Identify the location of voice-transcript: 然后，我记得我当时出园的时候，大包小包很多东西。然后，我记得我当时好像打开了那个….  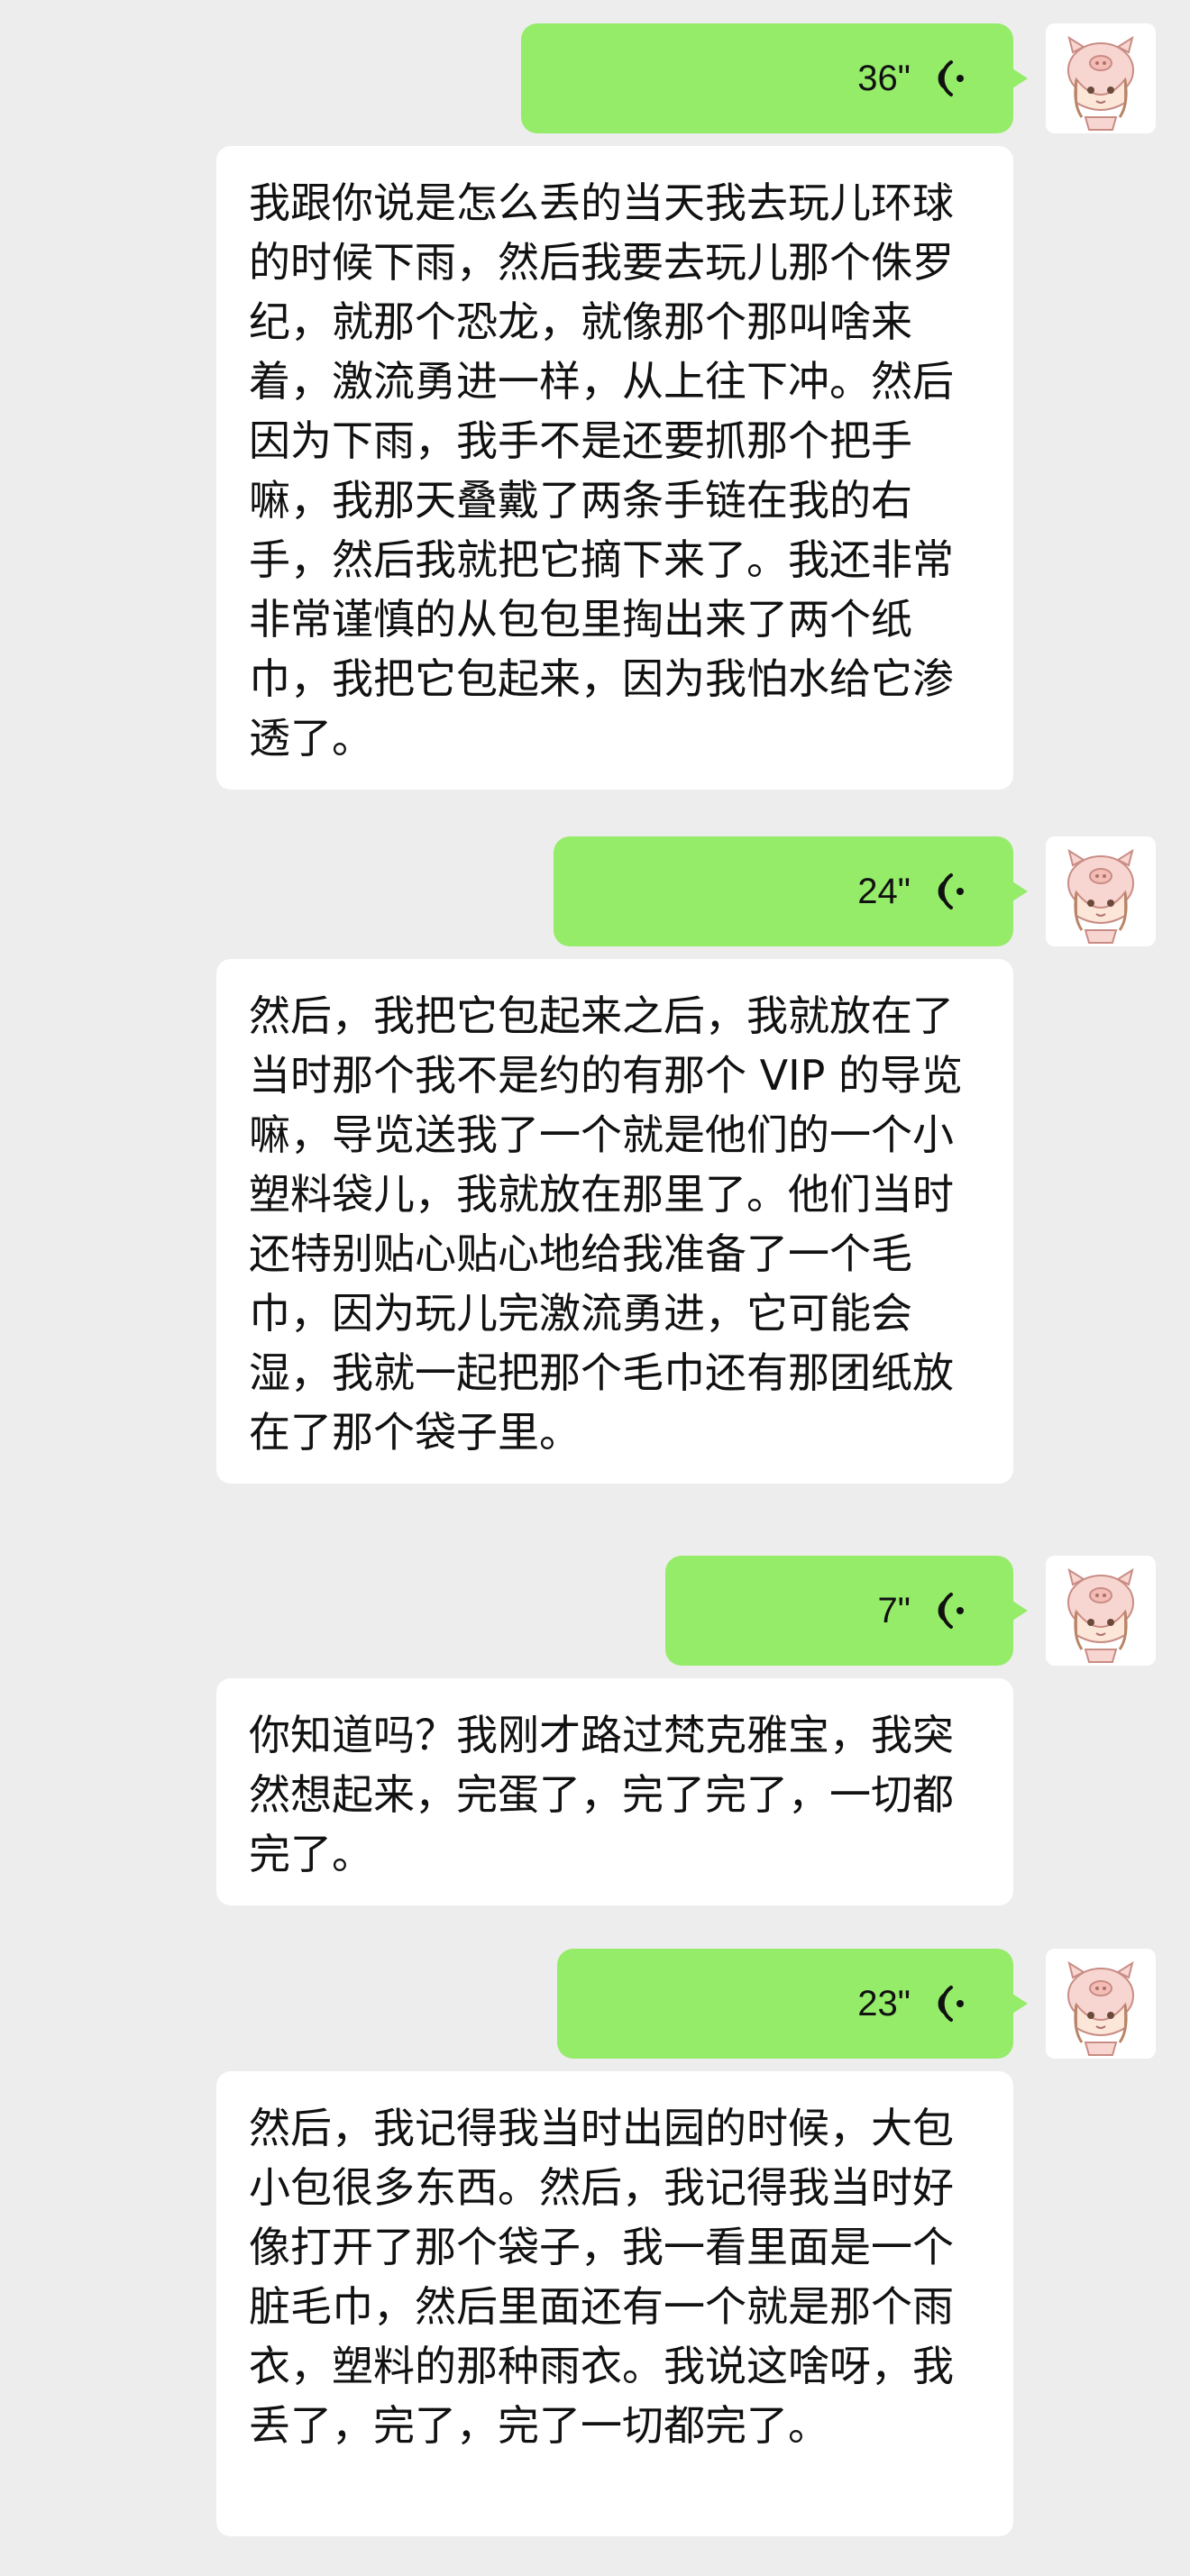
(614, 2303).